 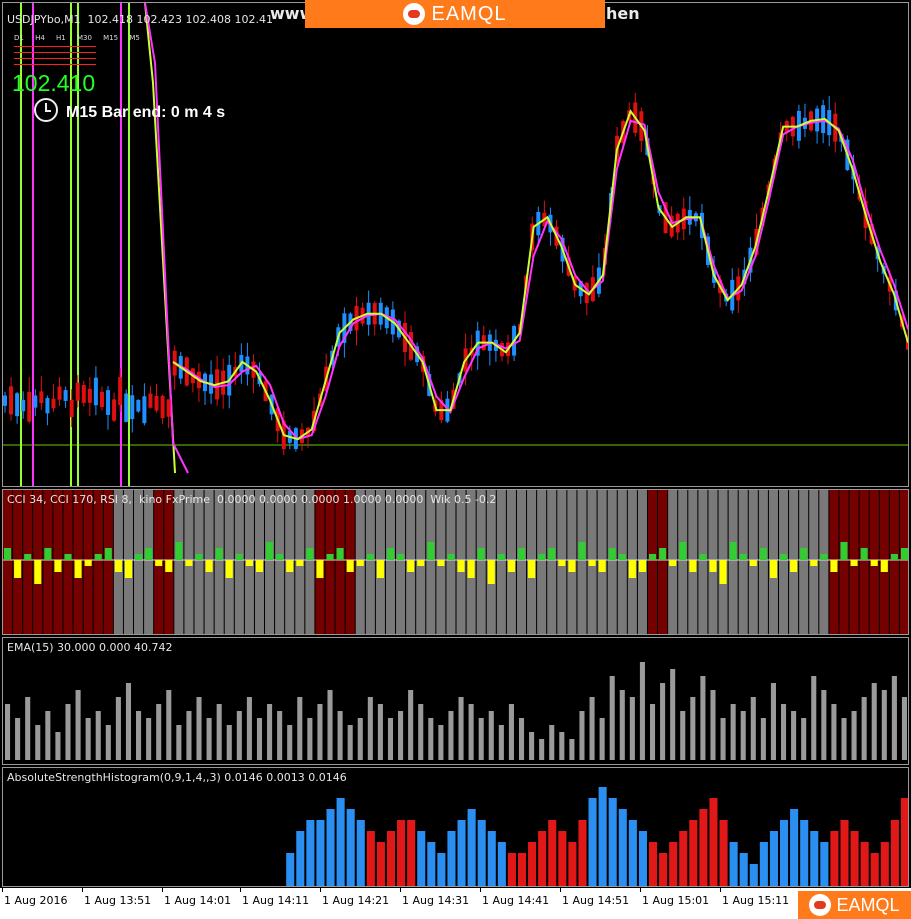 What do you see at coordinates (455, 701) in the screenshot?
I see `ema-indicator-pane: EMA(15) 30.000 0.000 40.742` at bounding box center [455, 701].